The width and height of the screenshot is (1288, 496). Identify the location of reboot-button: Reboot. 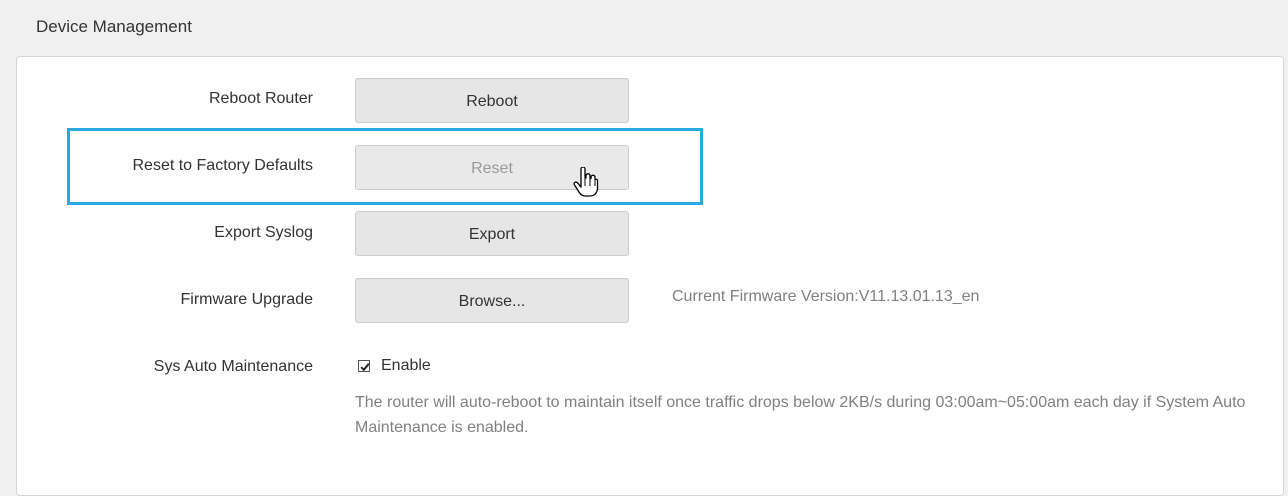
(492, 100).